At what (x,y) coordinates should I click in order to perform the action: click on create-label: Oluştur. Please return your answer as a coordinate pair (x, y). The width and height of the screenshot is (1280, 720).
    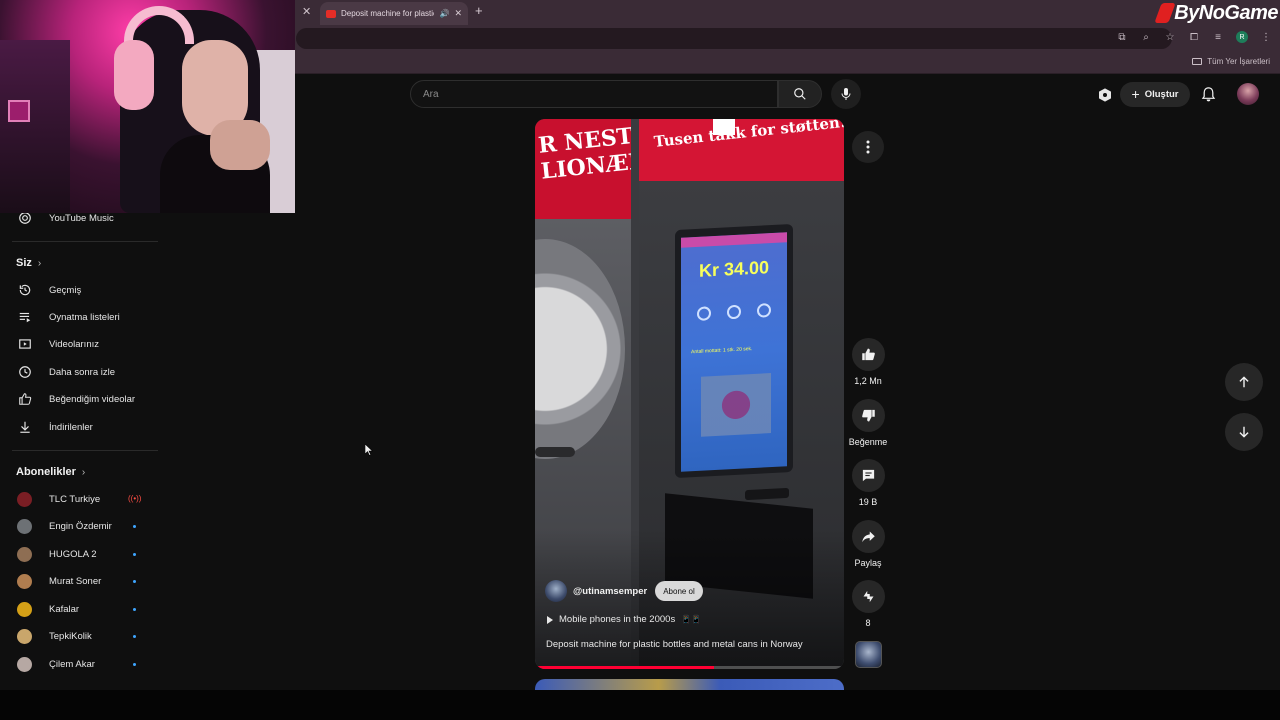
    Looking at the image, I should click on (1161, 94).